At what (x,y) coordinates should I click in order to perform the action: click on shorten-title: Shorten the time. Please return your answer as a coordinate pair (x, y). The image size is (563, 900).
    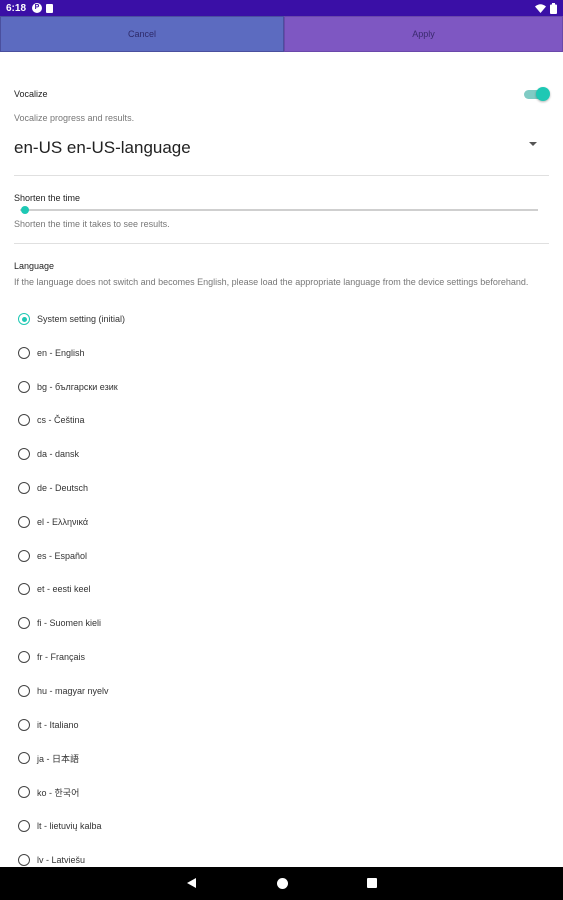
    Looking at the image, I should click on (47, 198).